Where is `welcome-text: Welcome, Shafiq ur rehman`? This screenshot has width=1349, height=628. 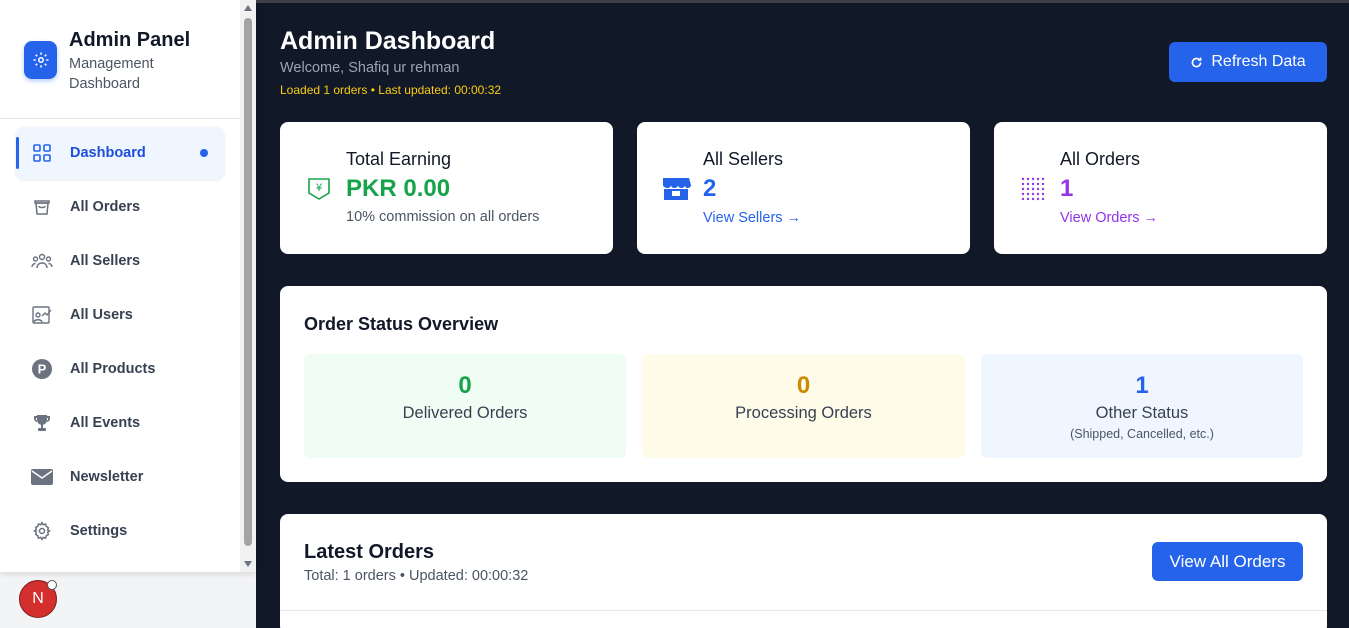
welcome-text: Welcome, Shafiq ur rehman is located at coordinates (370, 68).